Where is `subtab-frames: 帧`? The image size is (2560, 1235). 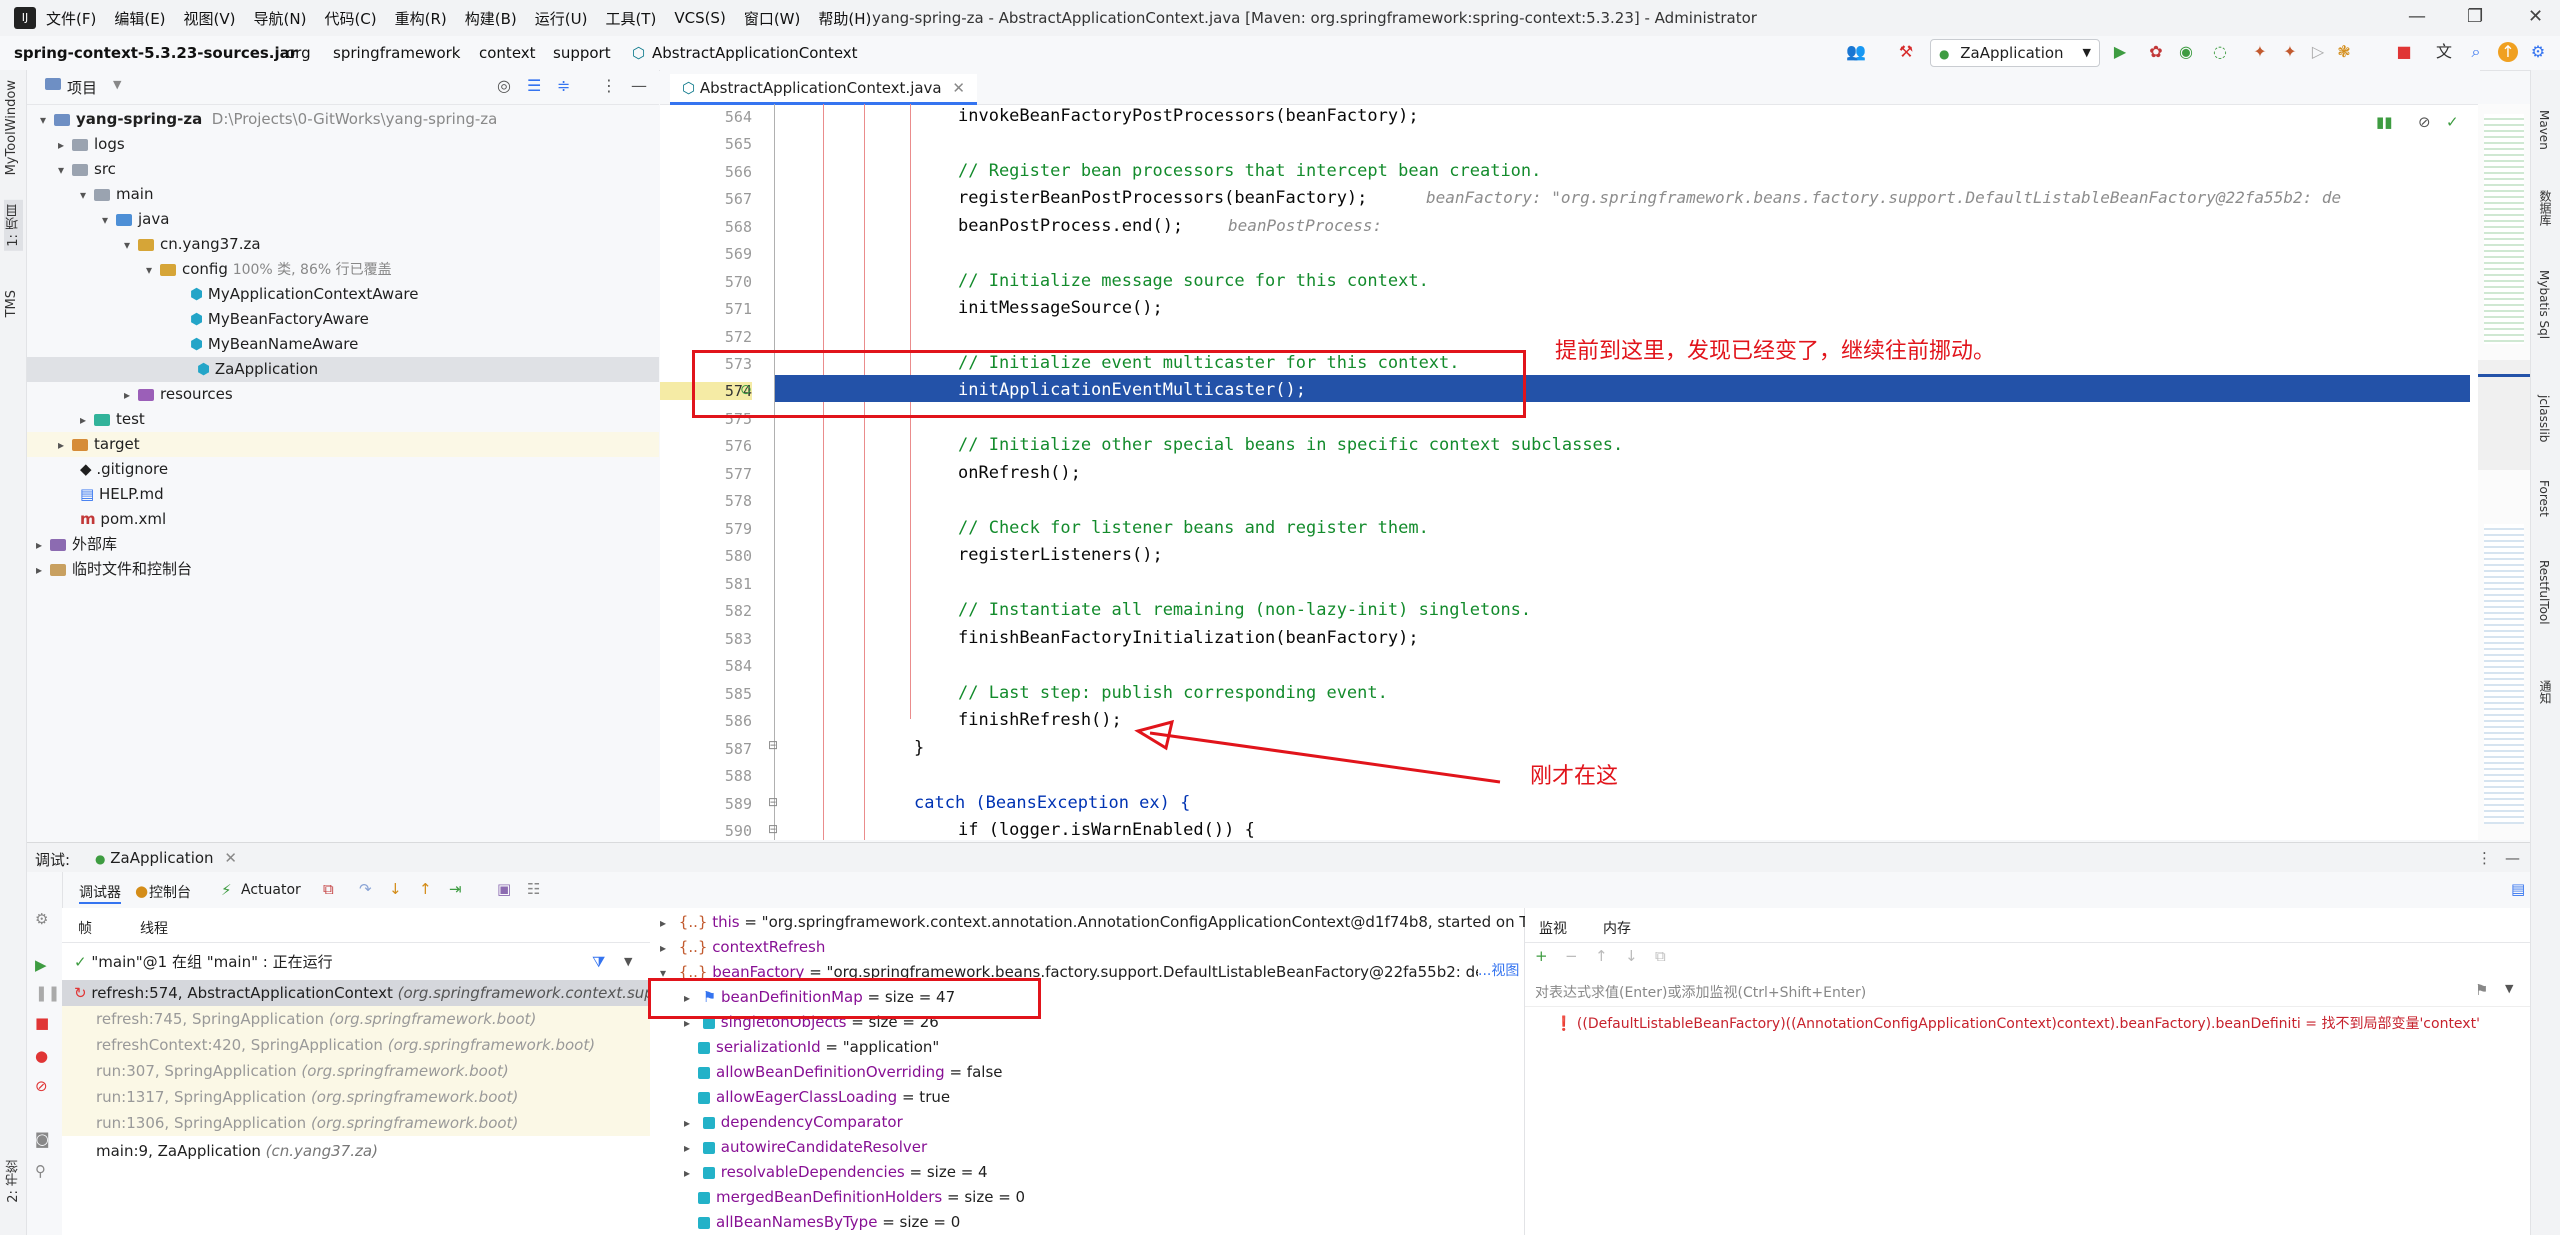
subtab-frames: 帧 is located at coordinates (85, 928).